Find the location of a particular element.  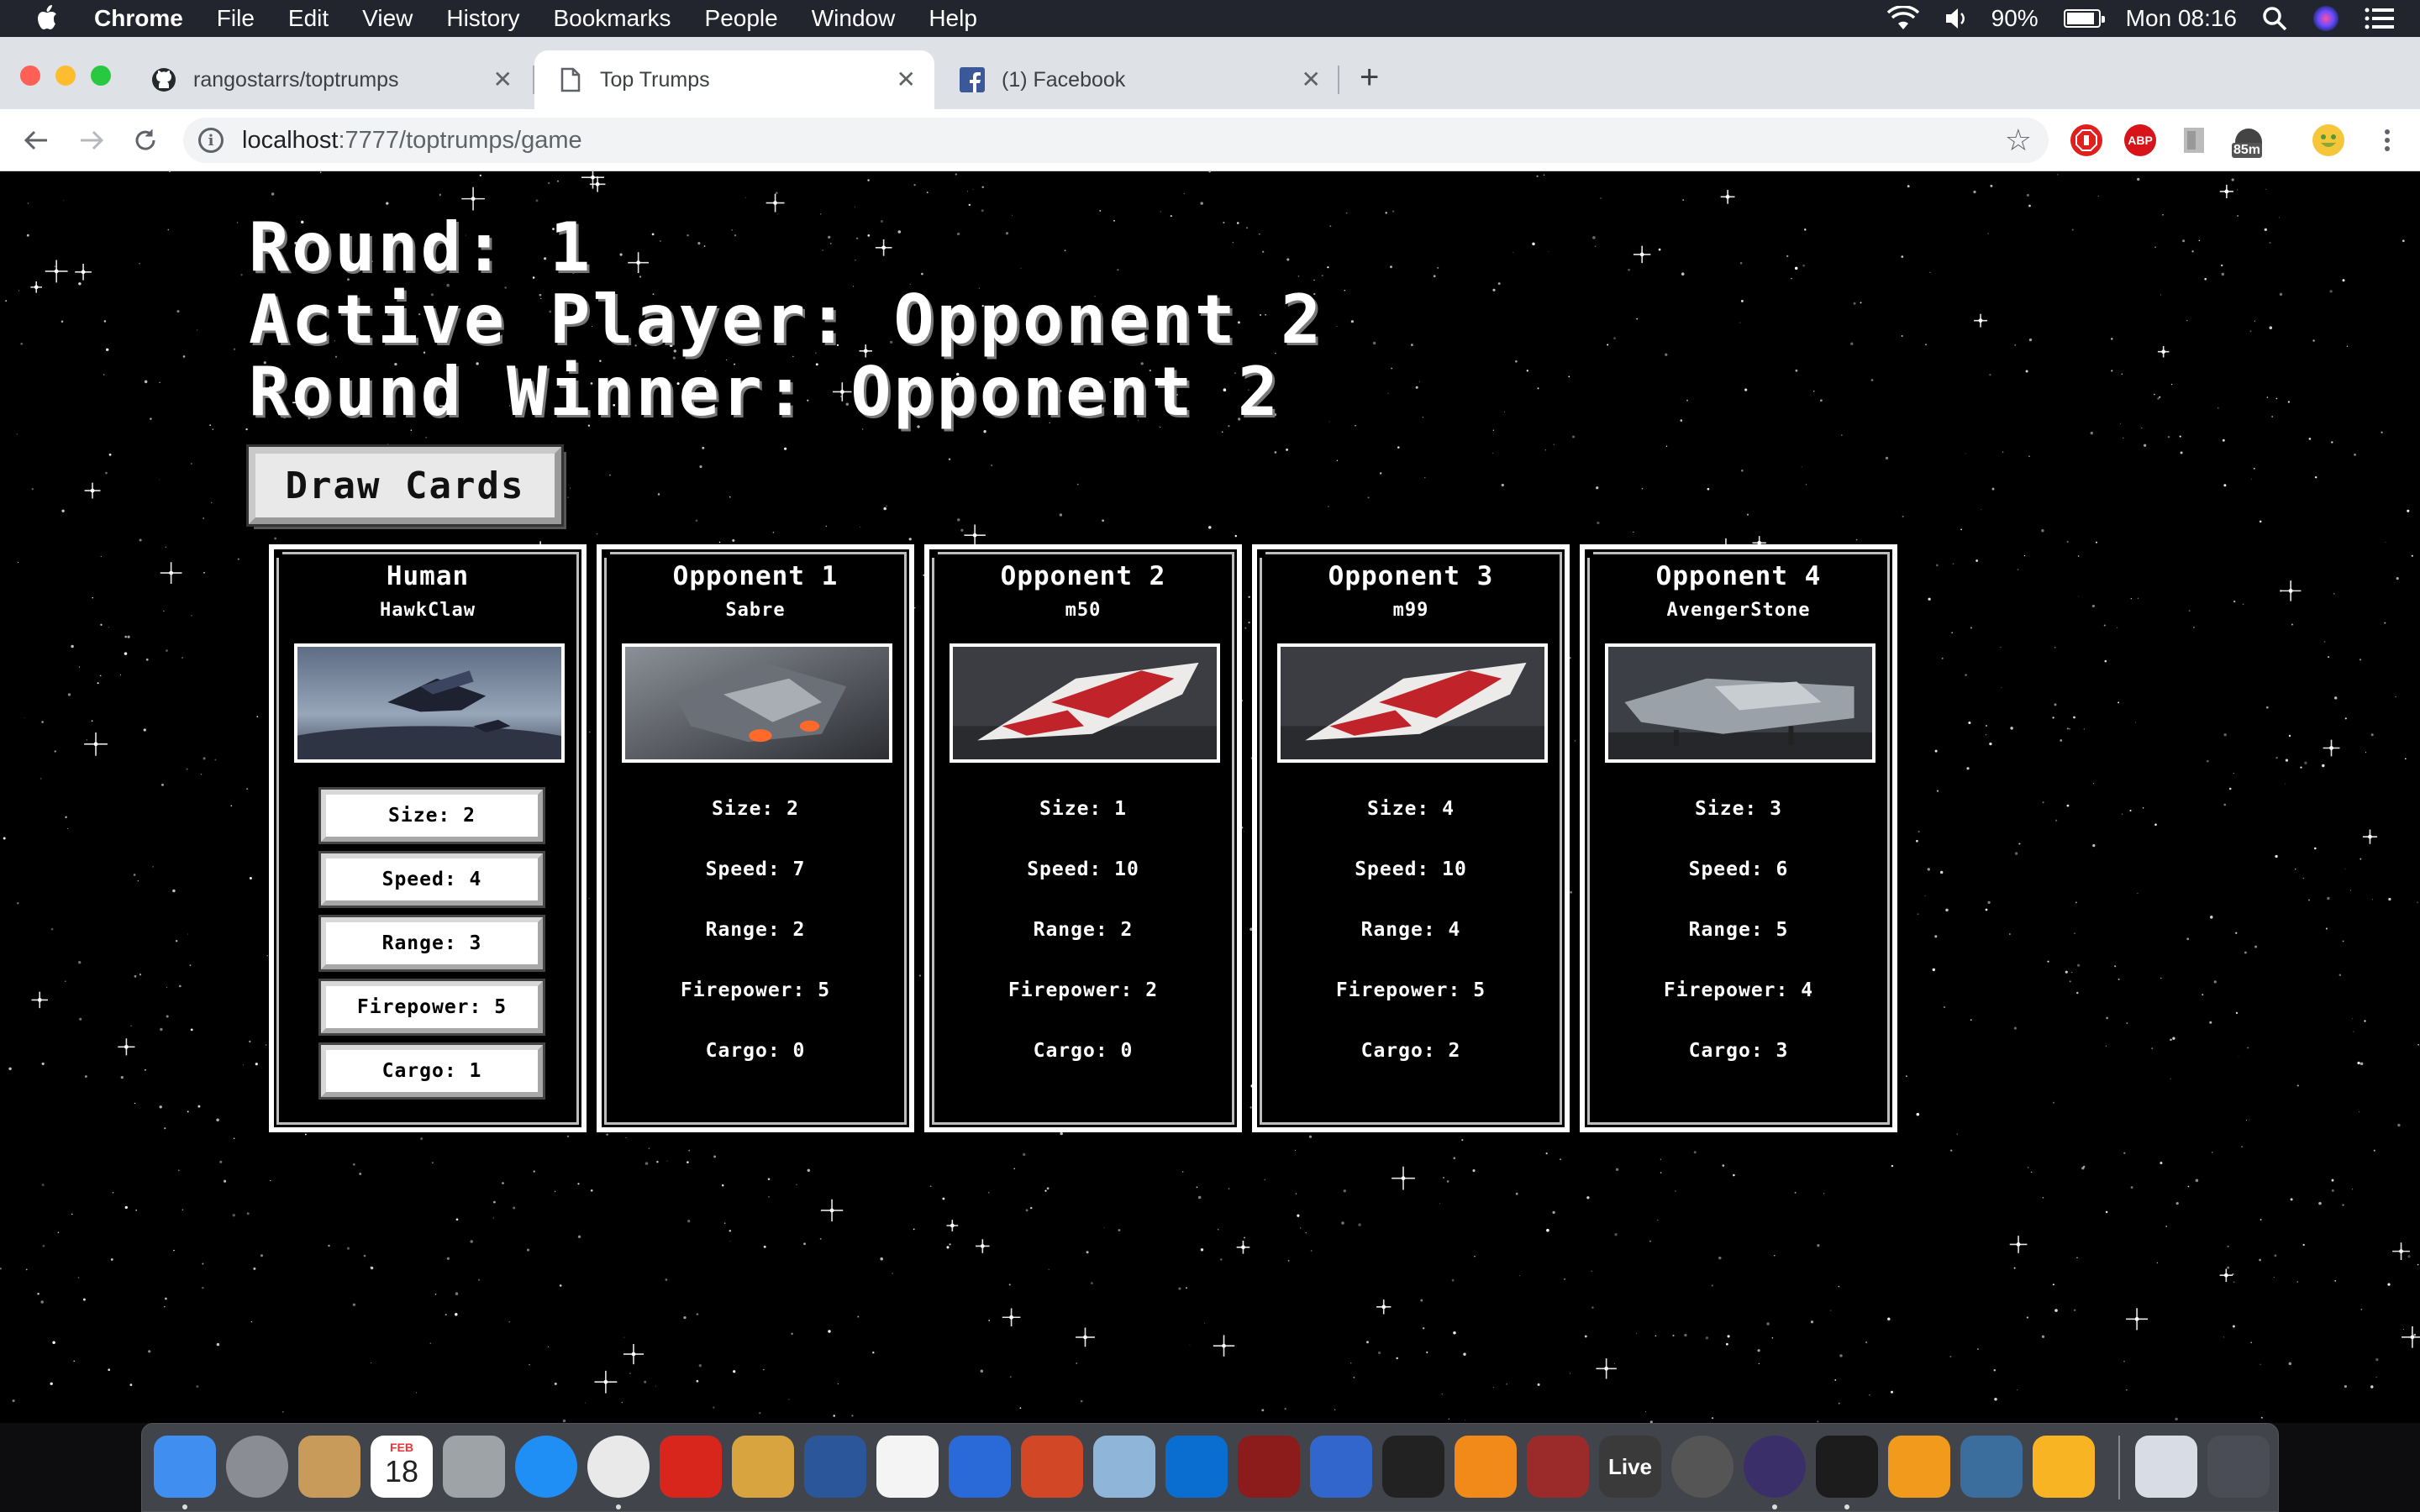

abp-icon: ABP is located at coordinates (2140, 140).